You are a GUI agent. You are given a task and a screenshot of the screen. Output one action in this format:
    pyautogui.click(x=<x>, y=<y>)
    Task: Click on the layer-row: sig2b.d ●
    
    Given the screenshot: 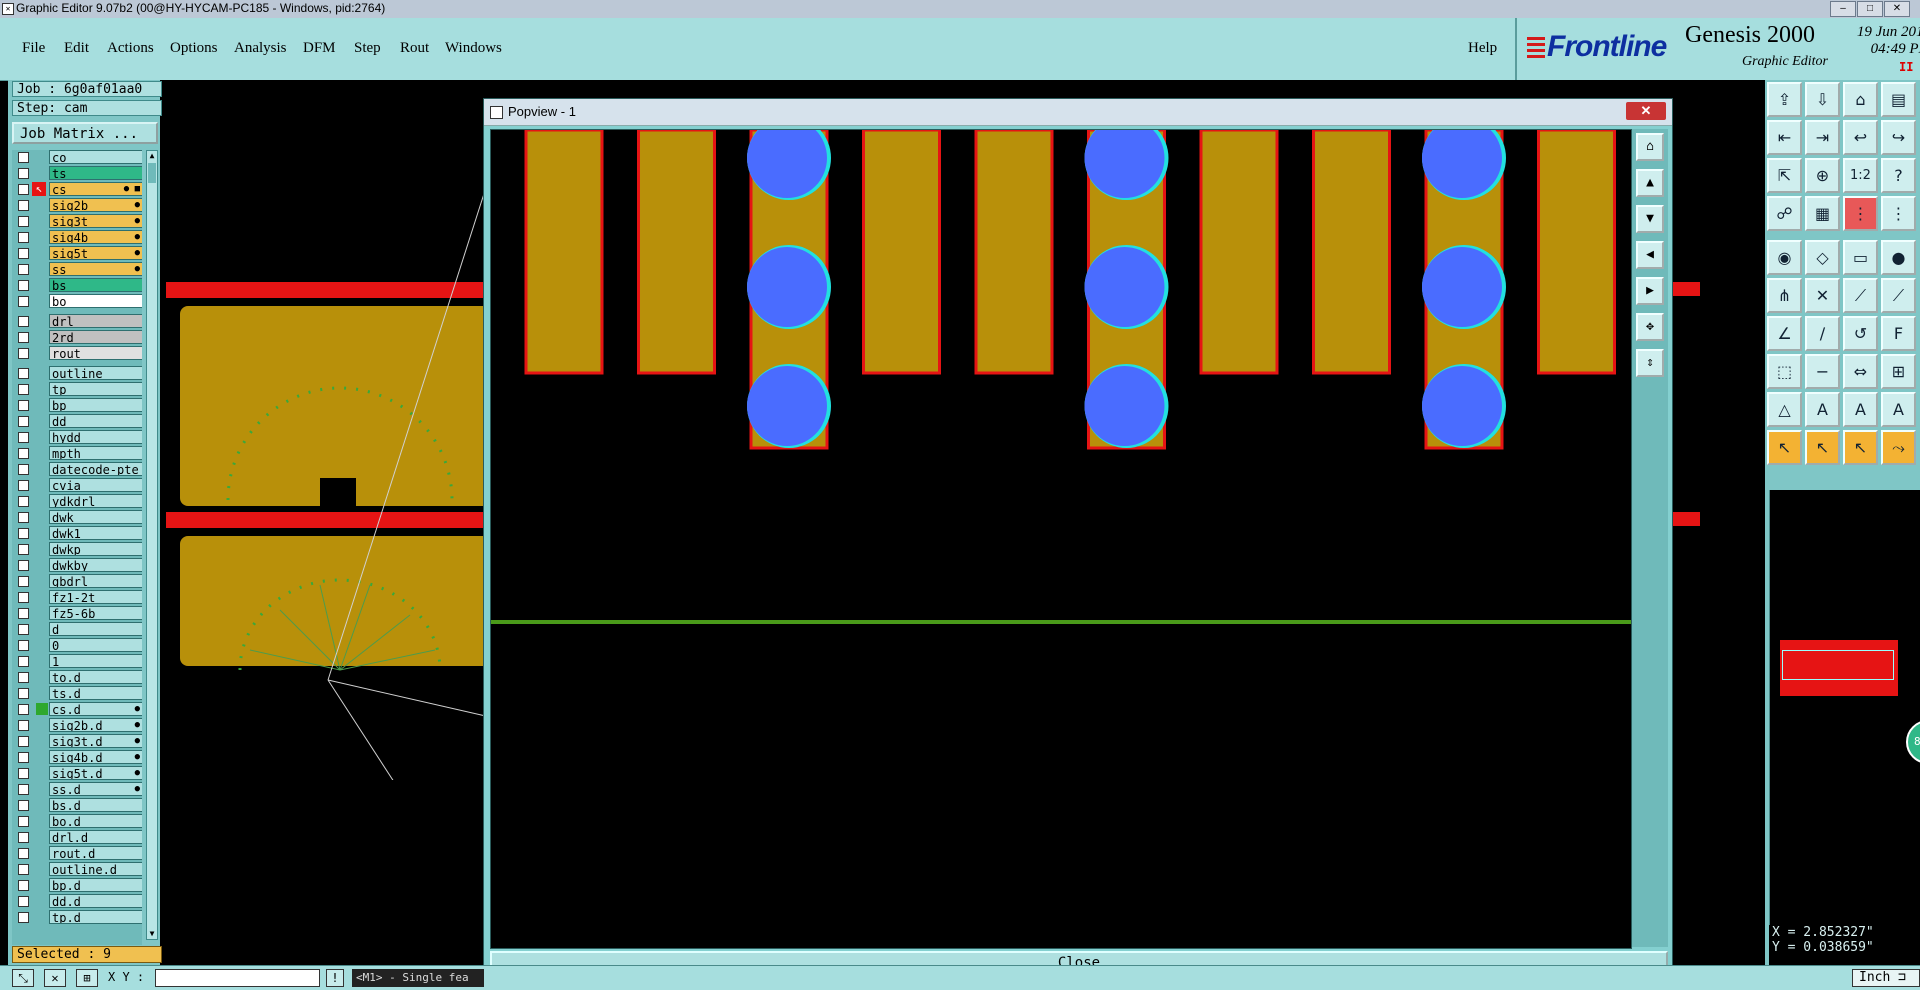 What is the action you would take?
    pyautogui.click(x=77, y=725)
    